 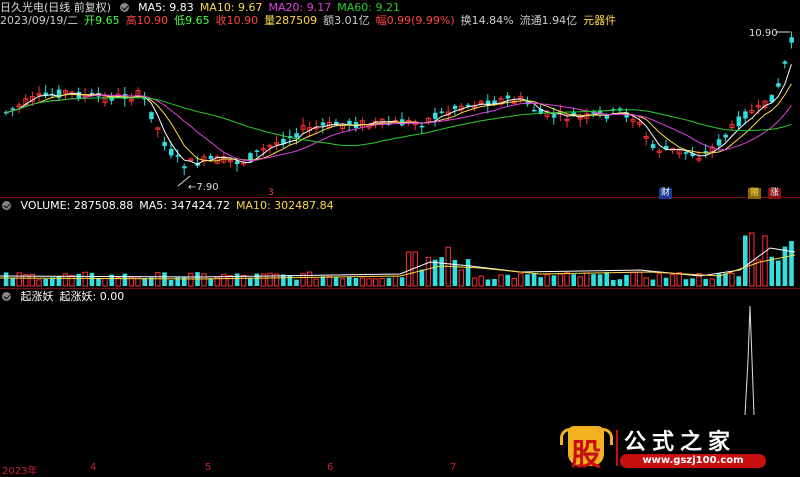 I want to click on logo-char: 股, so click(x=586, y=455).